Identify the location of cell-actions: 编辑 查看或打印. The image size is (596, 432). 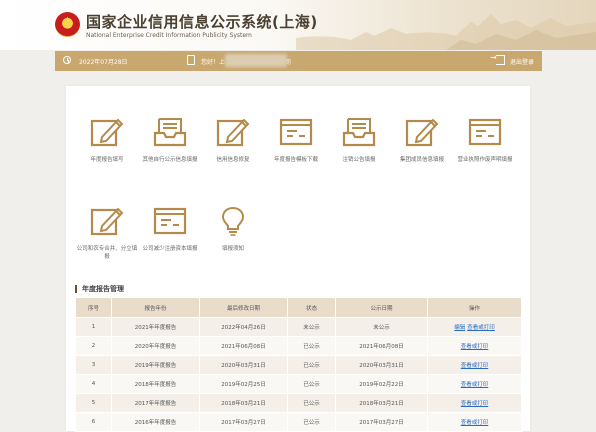
(474, 327).